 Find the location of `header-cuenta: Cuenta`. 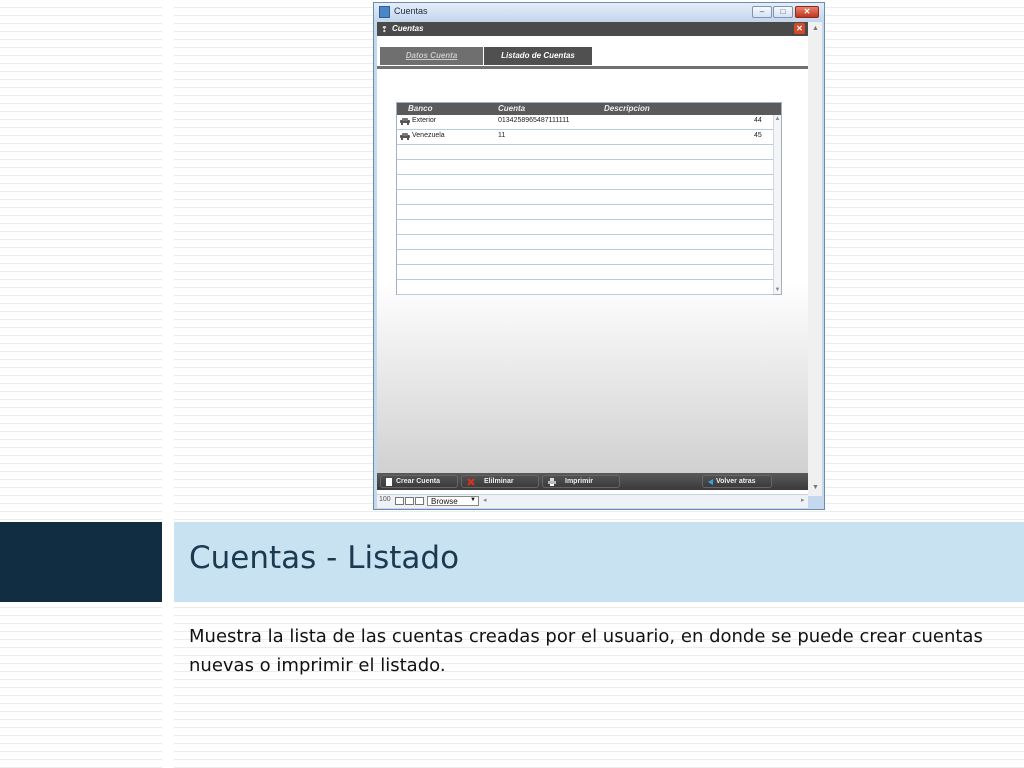

header-cuenta: Cuenta is located at coordinates (511, 108).